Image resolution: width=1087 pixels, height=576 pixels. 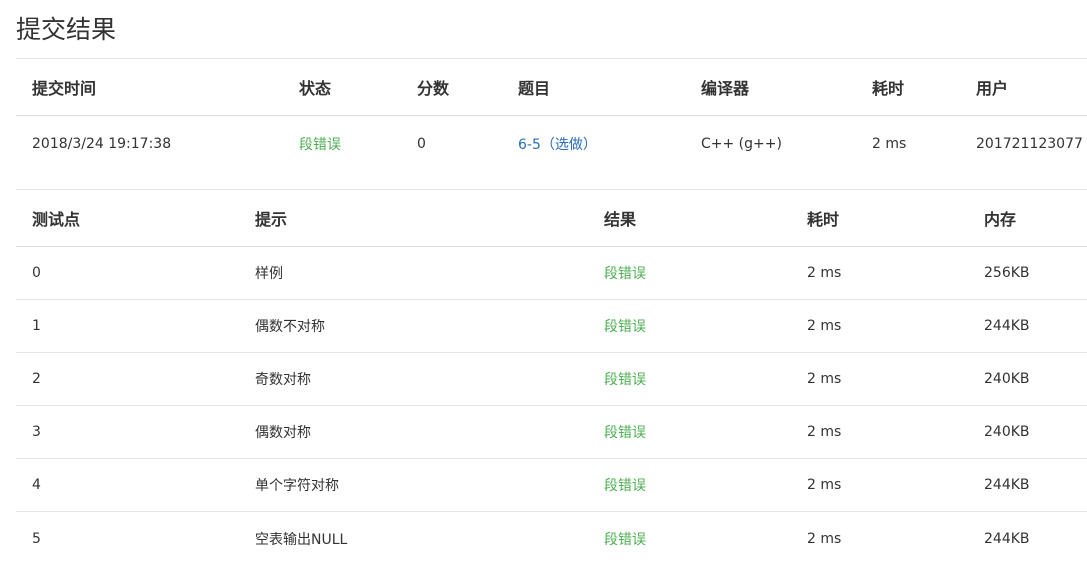 What do you see at coordinates (36, 538) in the screenshot?
I see `test-point: 5` at bounding box center [36, 538].